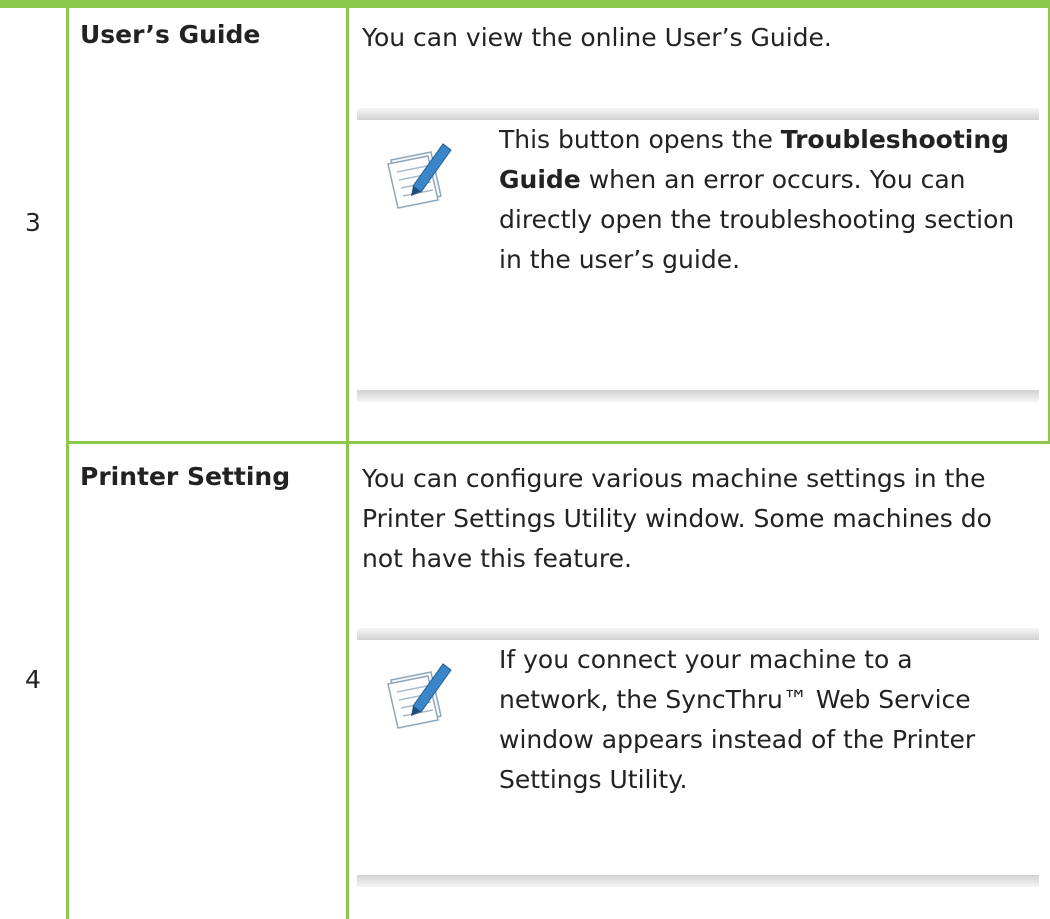 This screenshot has height=919, width=1050. I want to click on row-divider, so click(558, 442).